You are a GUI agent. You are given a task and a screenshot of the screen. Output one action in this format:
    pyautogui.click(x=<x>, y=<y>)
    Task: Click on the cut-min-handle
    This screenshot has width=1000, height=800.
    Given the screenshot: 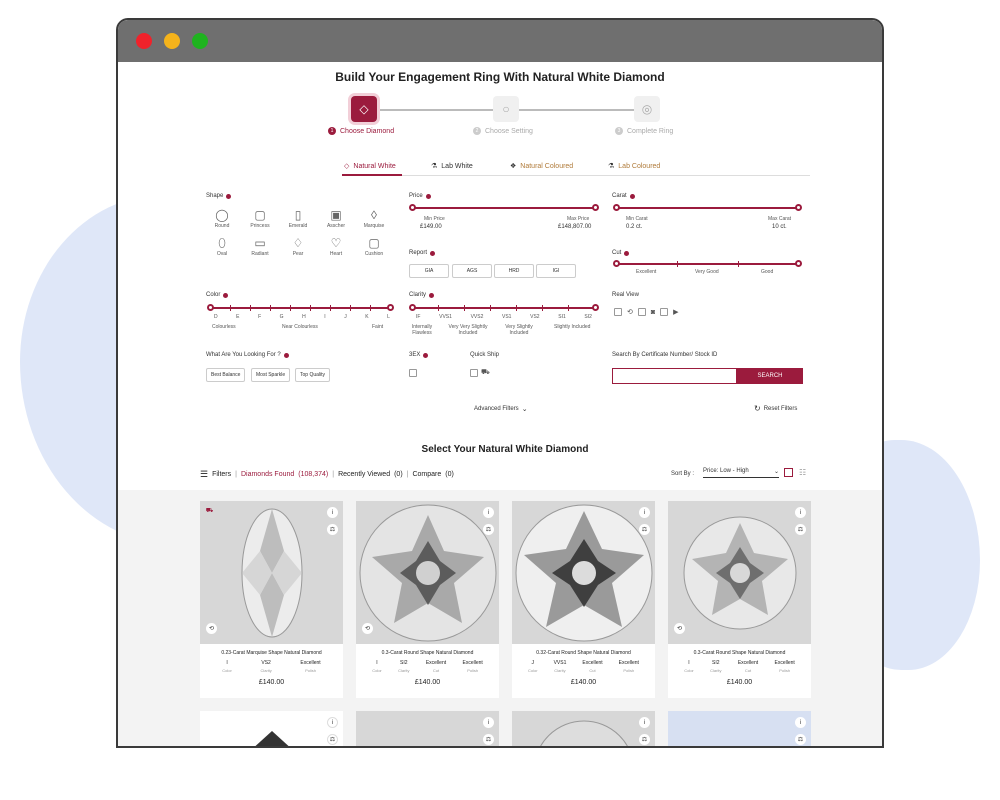 What is the action you would take?
    pyautogui.click(x=616, y=263)
    